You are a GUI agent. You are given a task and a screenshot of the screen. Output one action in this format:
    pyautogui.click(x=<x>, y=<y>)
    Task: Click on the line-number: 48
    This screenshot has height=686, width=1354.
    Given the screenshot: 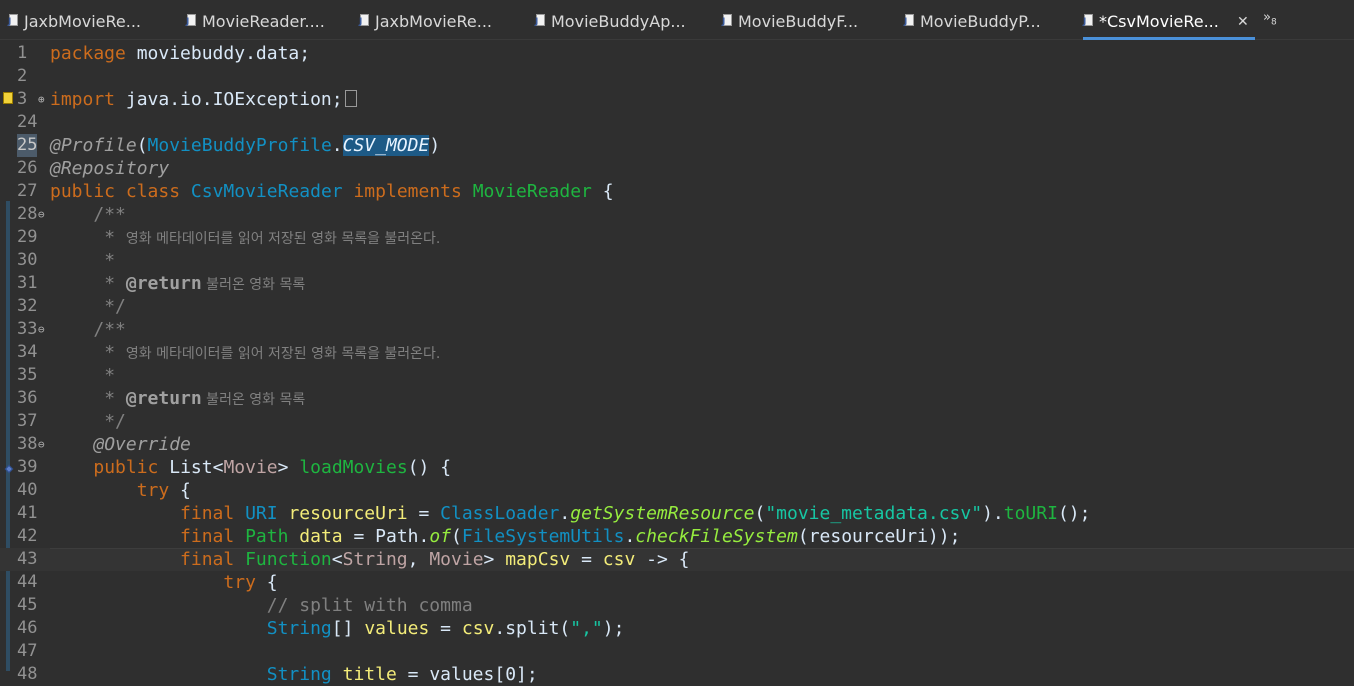 What is the action you would take?
    pyautogui.click(x=27, y=674)
    